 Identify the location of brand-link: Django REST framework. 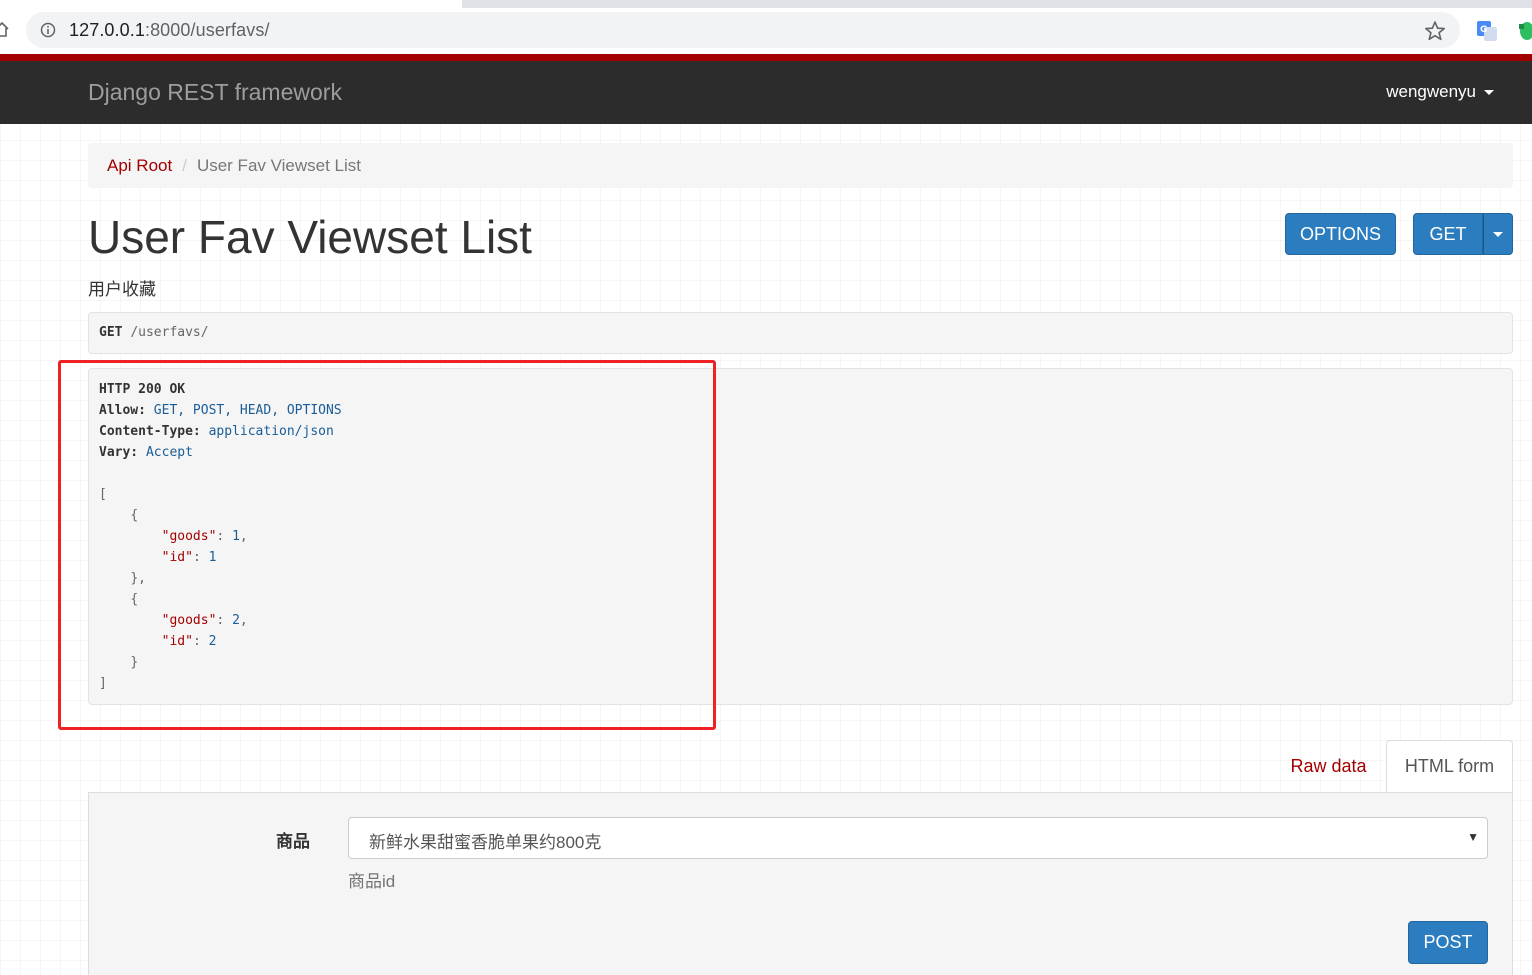
(215, 92).